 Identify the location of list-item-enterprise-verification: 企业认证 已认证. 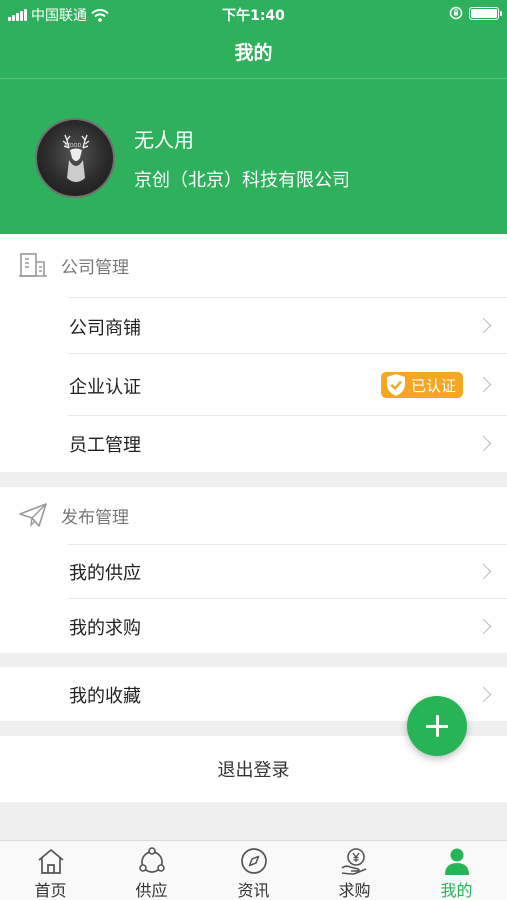
(287, 384).